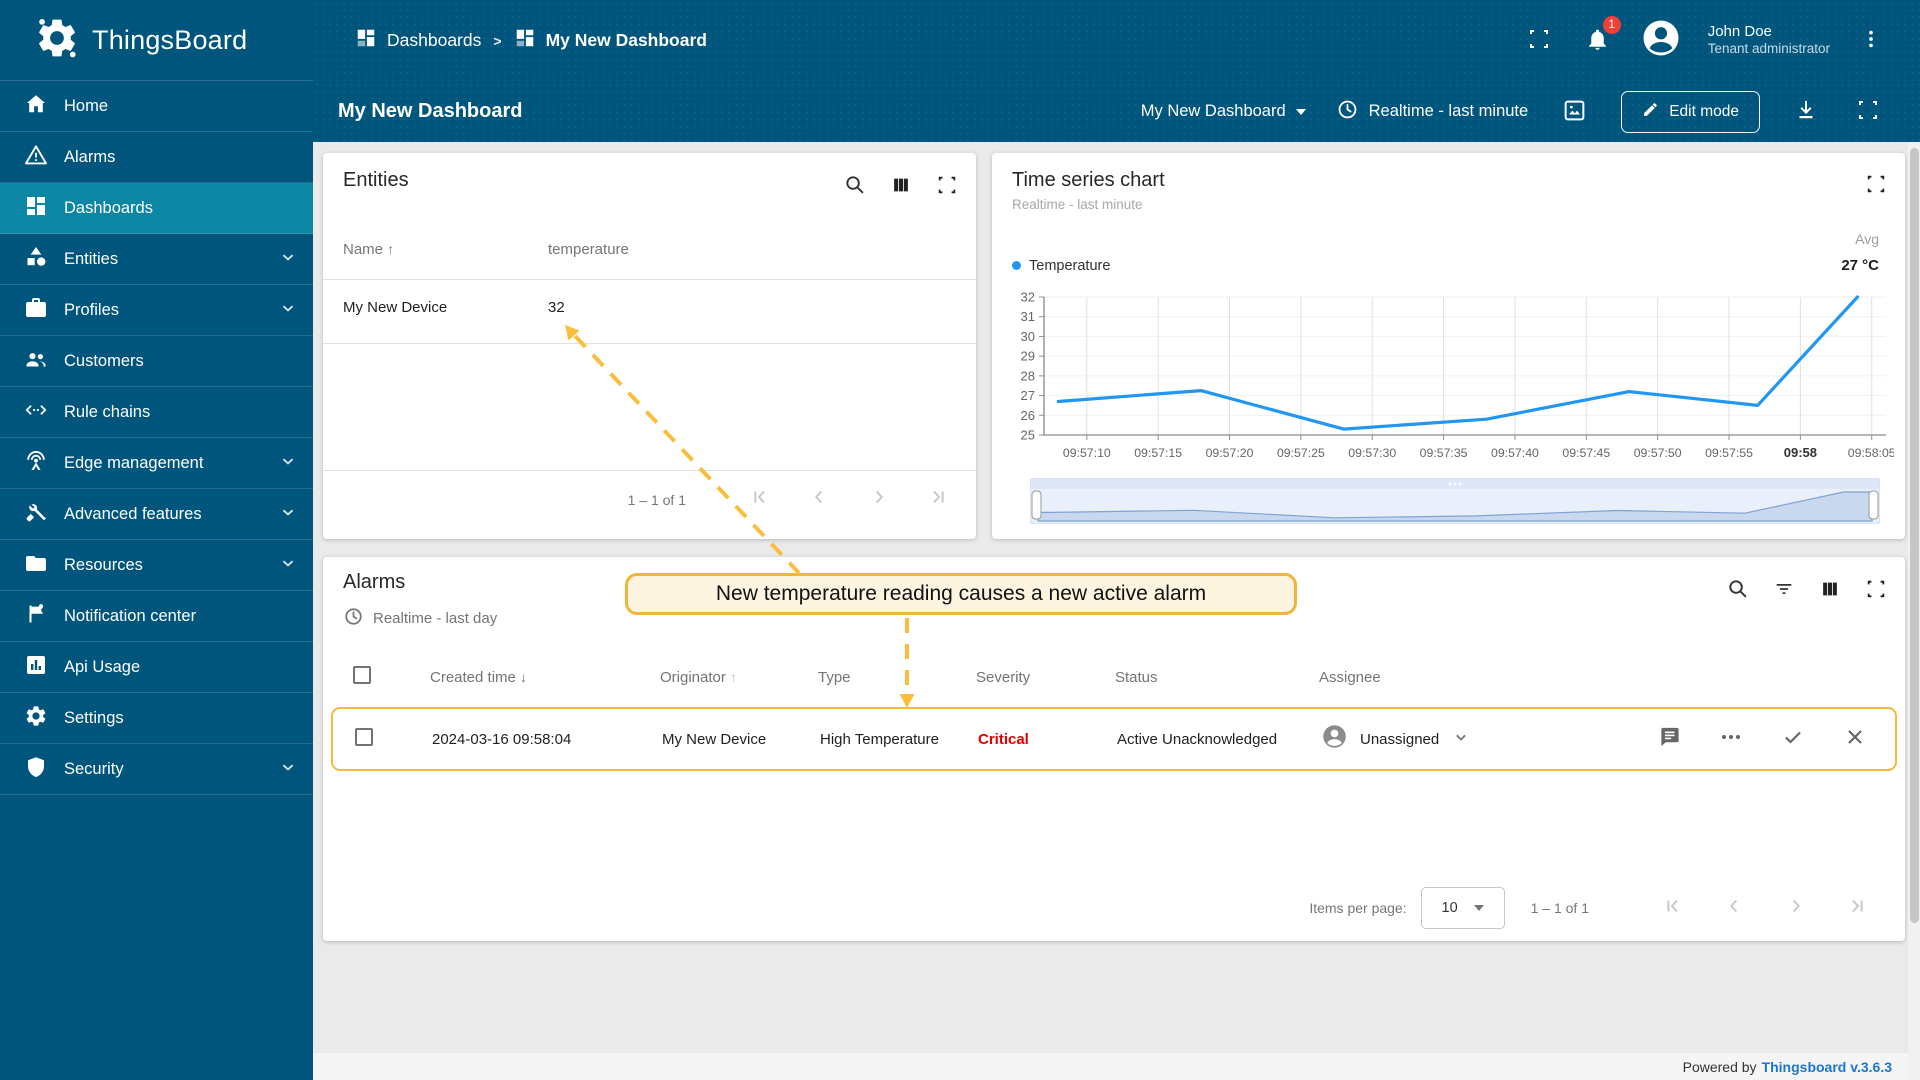 The height and width of the screenshot is (1080, 1920). Describe the element at coordinates (156, 208) in the screenshot. I see `sidebar-item-dashboards: Dashboards` at that location.